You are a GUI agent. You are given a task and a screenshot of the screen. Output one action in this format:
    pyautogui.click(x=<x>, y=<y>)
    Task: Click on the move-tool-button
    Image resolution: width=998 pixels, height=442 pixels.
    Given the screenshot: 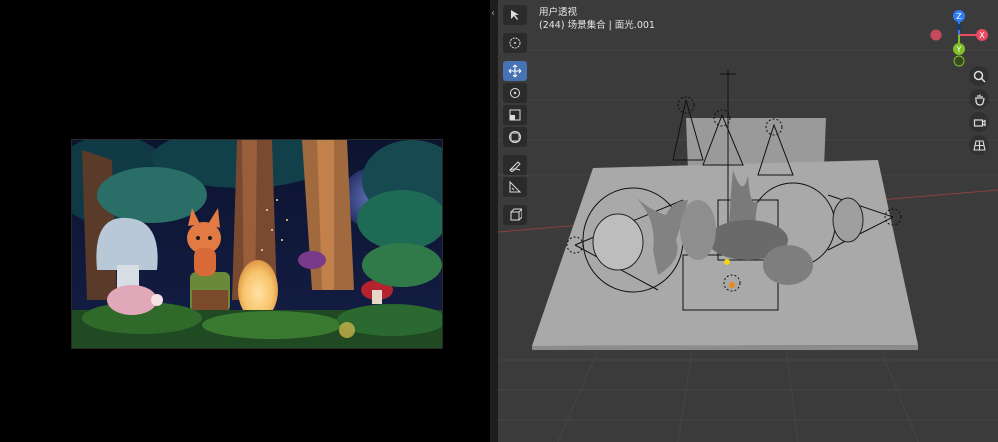 What is the action you would take?
    pyautogui.click(x=515, y=71)
    